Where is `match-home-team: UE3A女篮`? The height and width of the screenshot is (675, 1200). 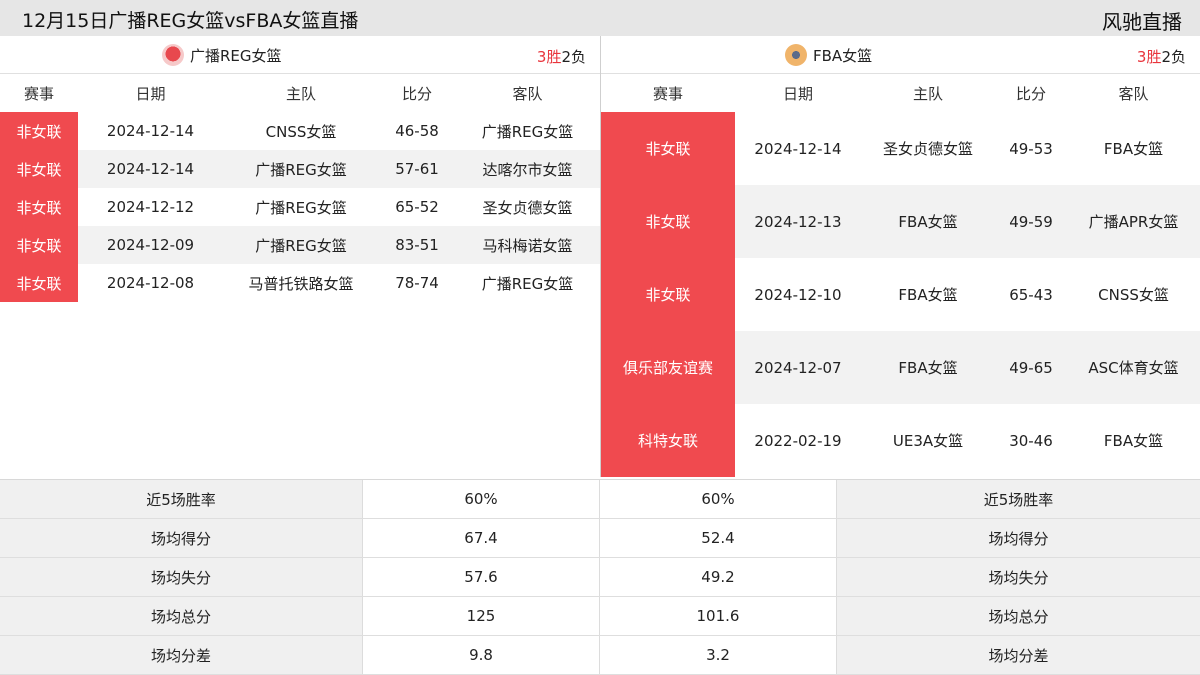 match-home-team: UE3A女篮 is located at coordinates (928, 441).